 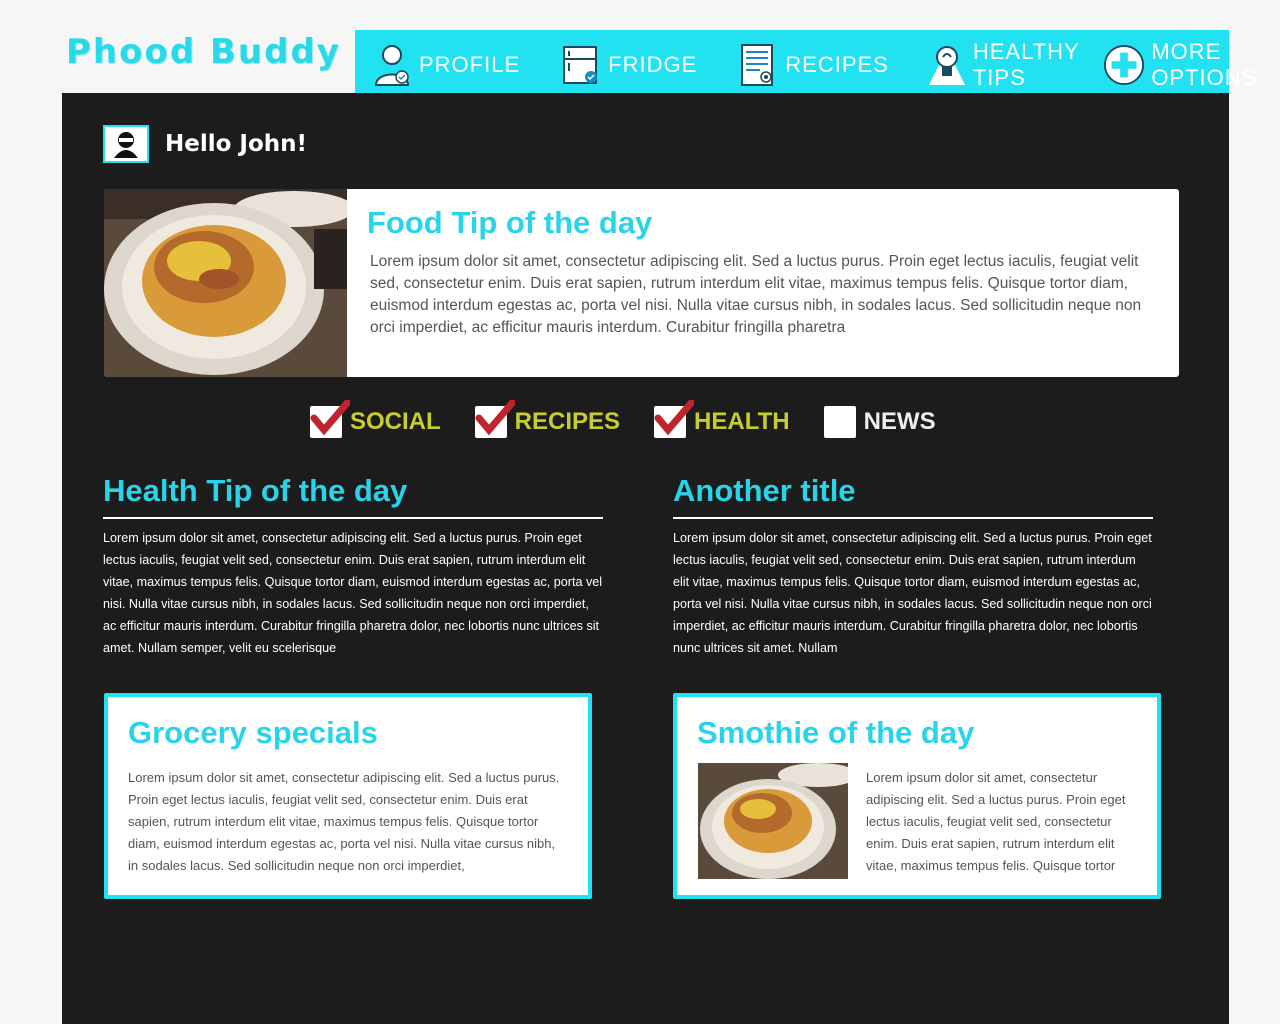 I want to click on filter-social: SOCIAL, so click(x=375, y=419).